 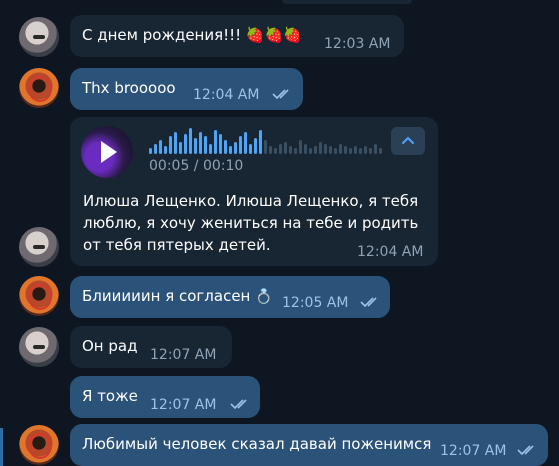 I want to click on message-text: Блииииин я согласен 💍, so click(x=177, y=296).